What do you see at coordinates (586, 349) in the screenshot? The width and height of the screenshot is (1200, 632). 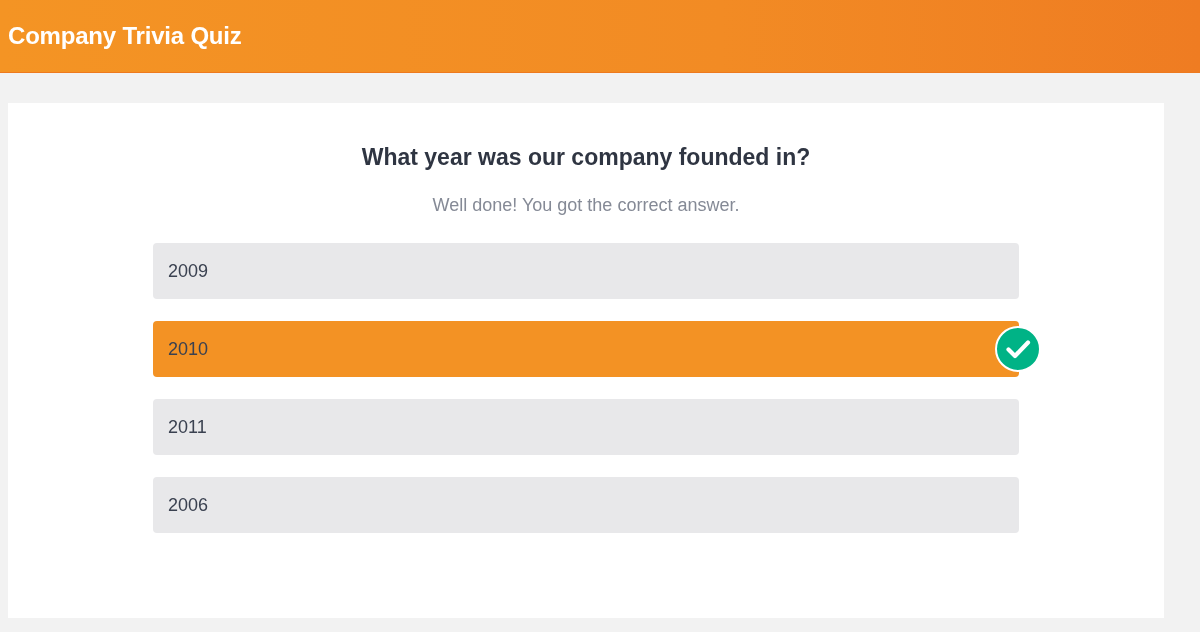 I see `answer-option: 2010` at bounding box center [586, 349].